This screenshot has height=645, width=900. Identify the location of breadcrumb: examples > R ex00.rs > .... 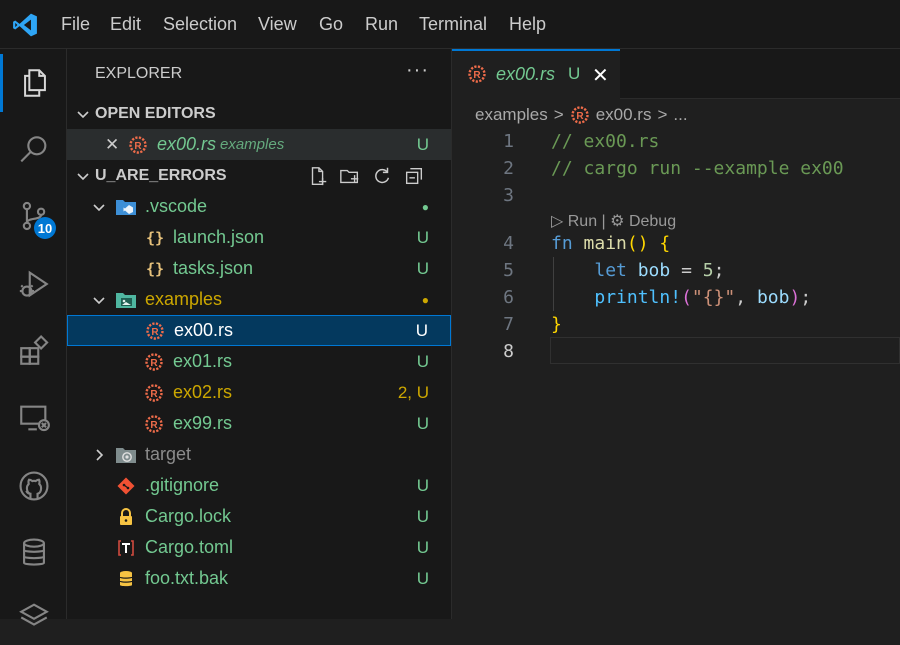
(581, 115).